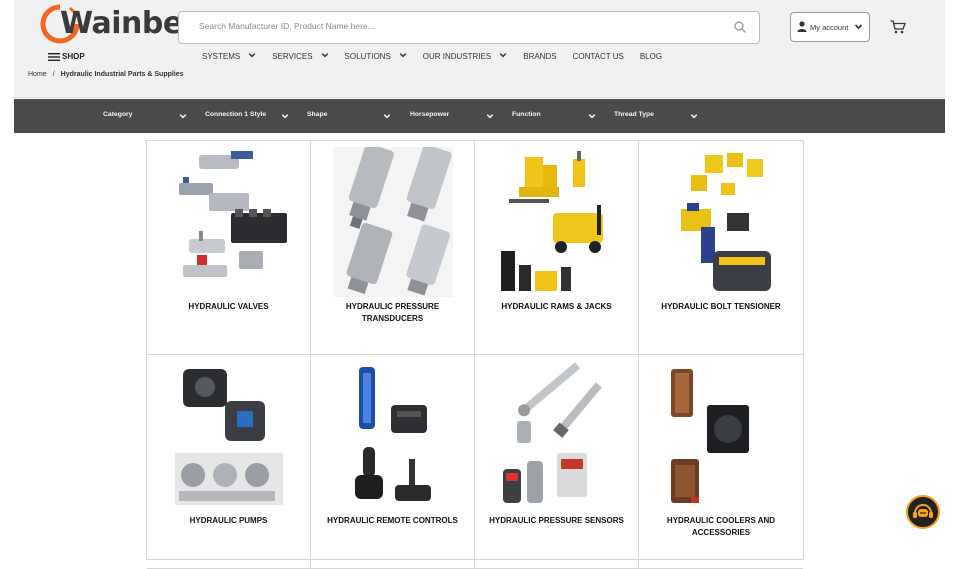 This screenshot has width=960, height=569. Describe the element at coordinates (557, 115) in the screenshot. I see `filter-dropdown-function: Function` at that location.